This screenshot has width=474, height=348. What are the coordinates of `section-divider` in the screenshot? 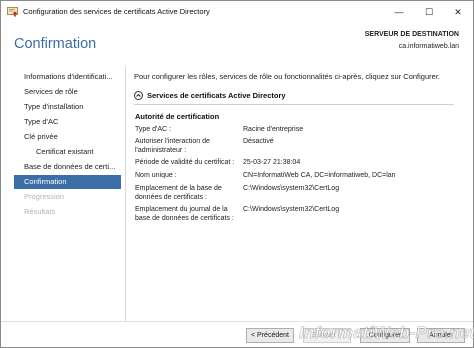 It's located at (294, 104).